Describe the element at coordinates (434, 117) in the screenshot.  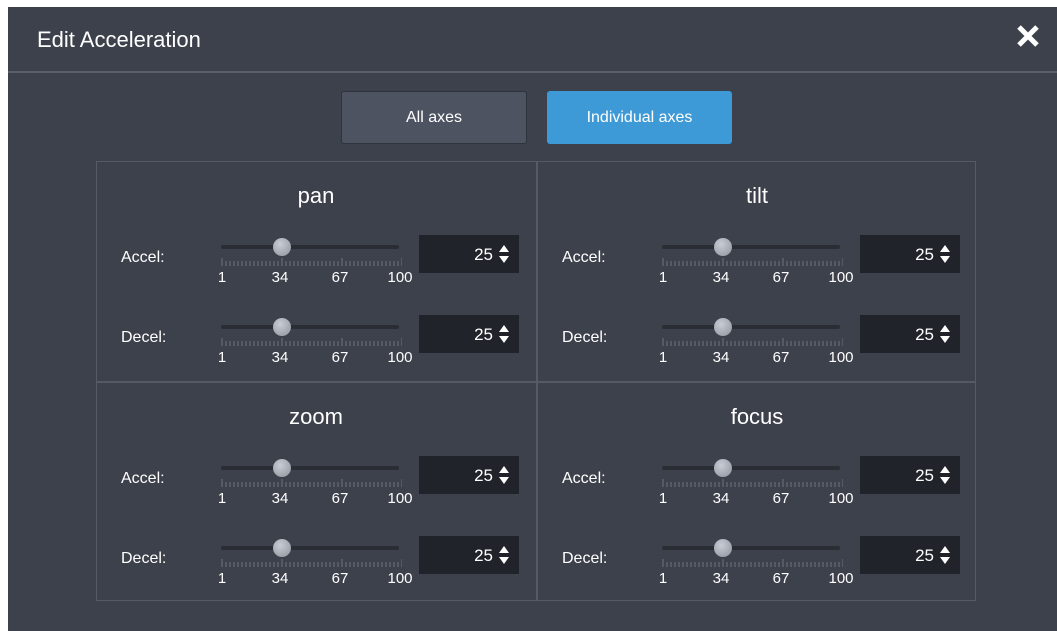
I see `all-axes-button: All axes` at that location.